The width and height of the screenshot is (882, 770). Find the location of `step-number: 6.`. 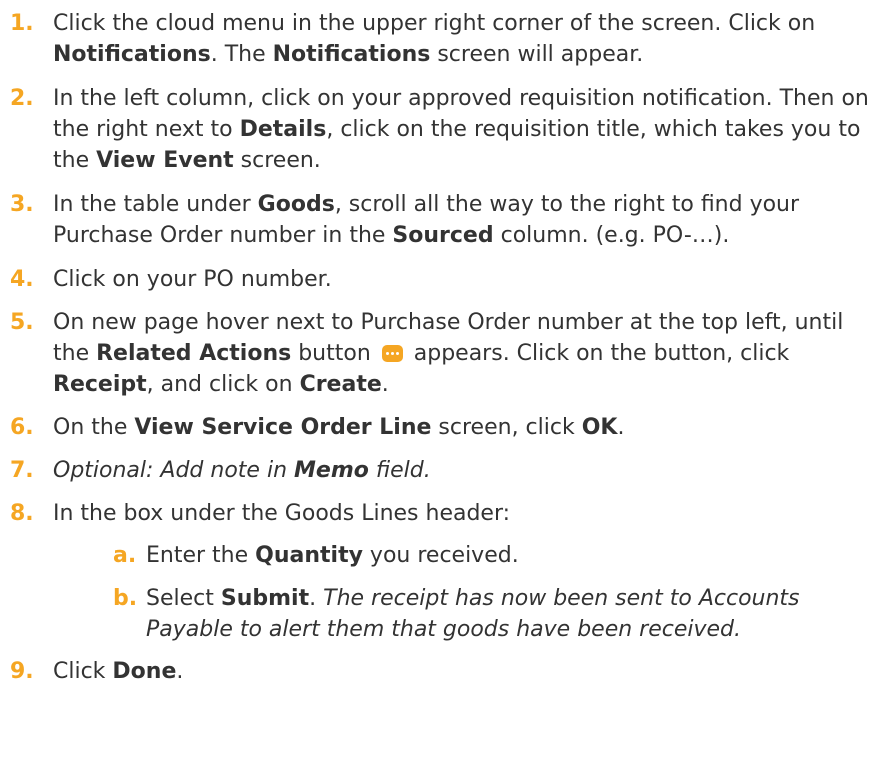

step-number: 6. is located at coordinates (22, 427).